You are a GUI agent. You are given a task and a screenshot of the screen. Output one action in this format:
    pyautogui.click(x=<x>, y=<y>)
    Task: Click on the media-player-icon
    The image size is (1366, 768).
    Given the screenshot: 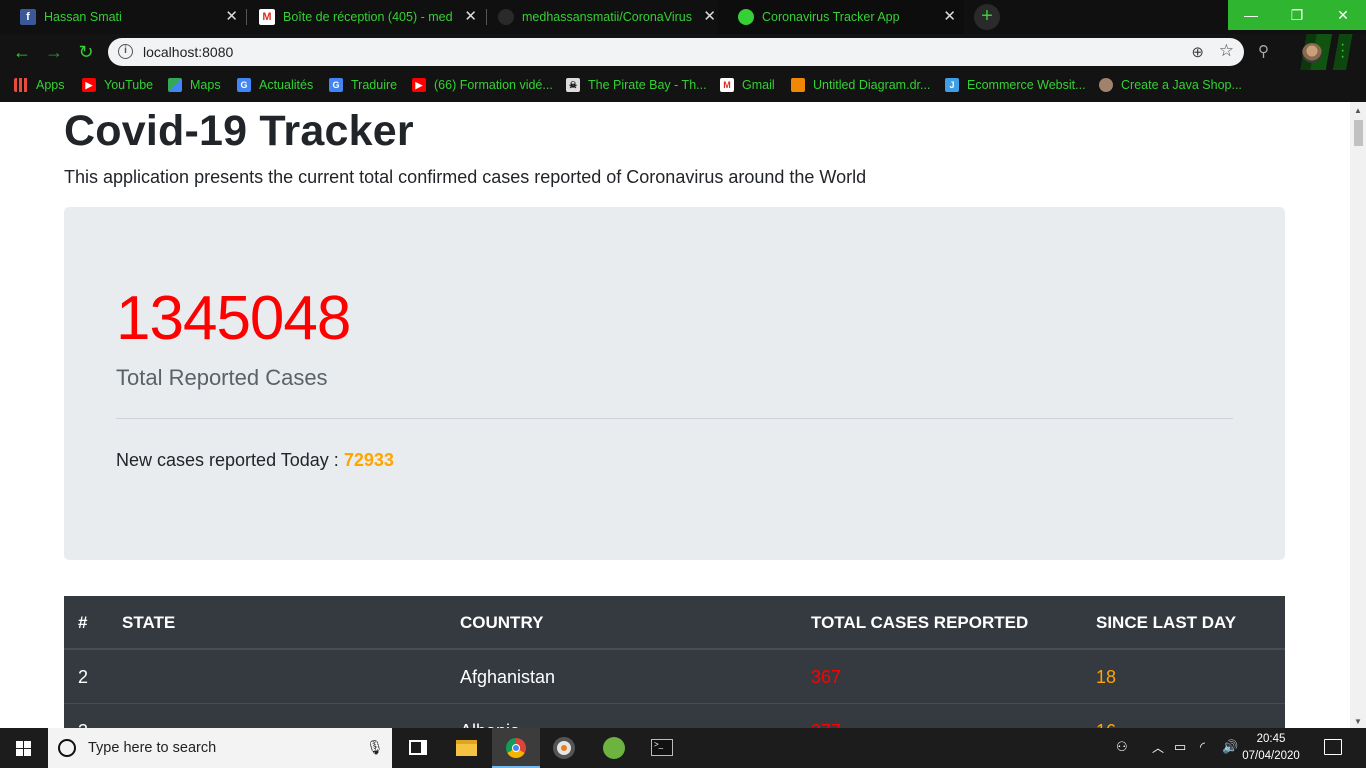 What is the action you would take?
    pyautogui.click(x=564, y=748)
    